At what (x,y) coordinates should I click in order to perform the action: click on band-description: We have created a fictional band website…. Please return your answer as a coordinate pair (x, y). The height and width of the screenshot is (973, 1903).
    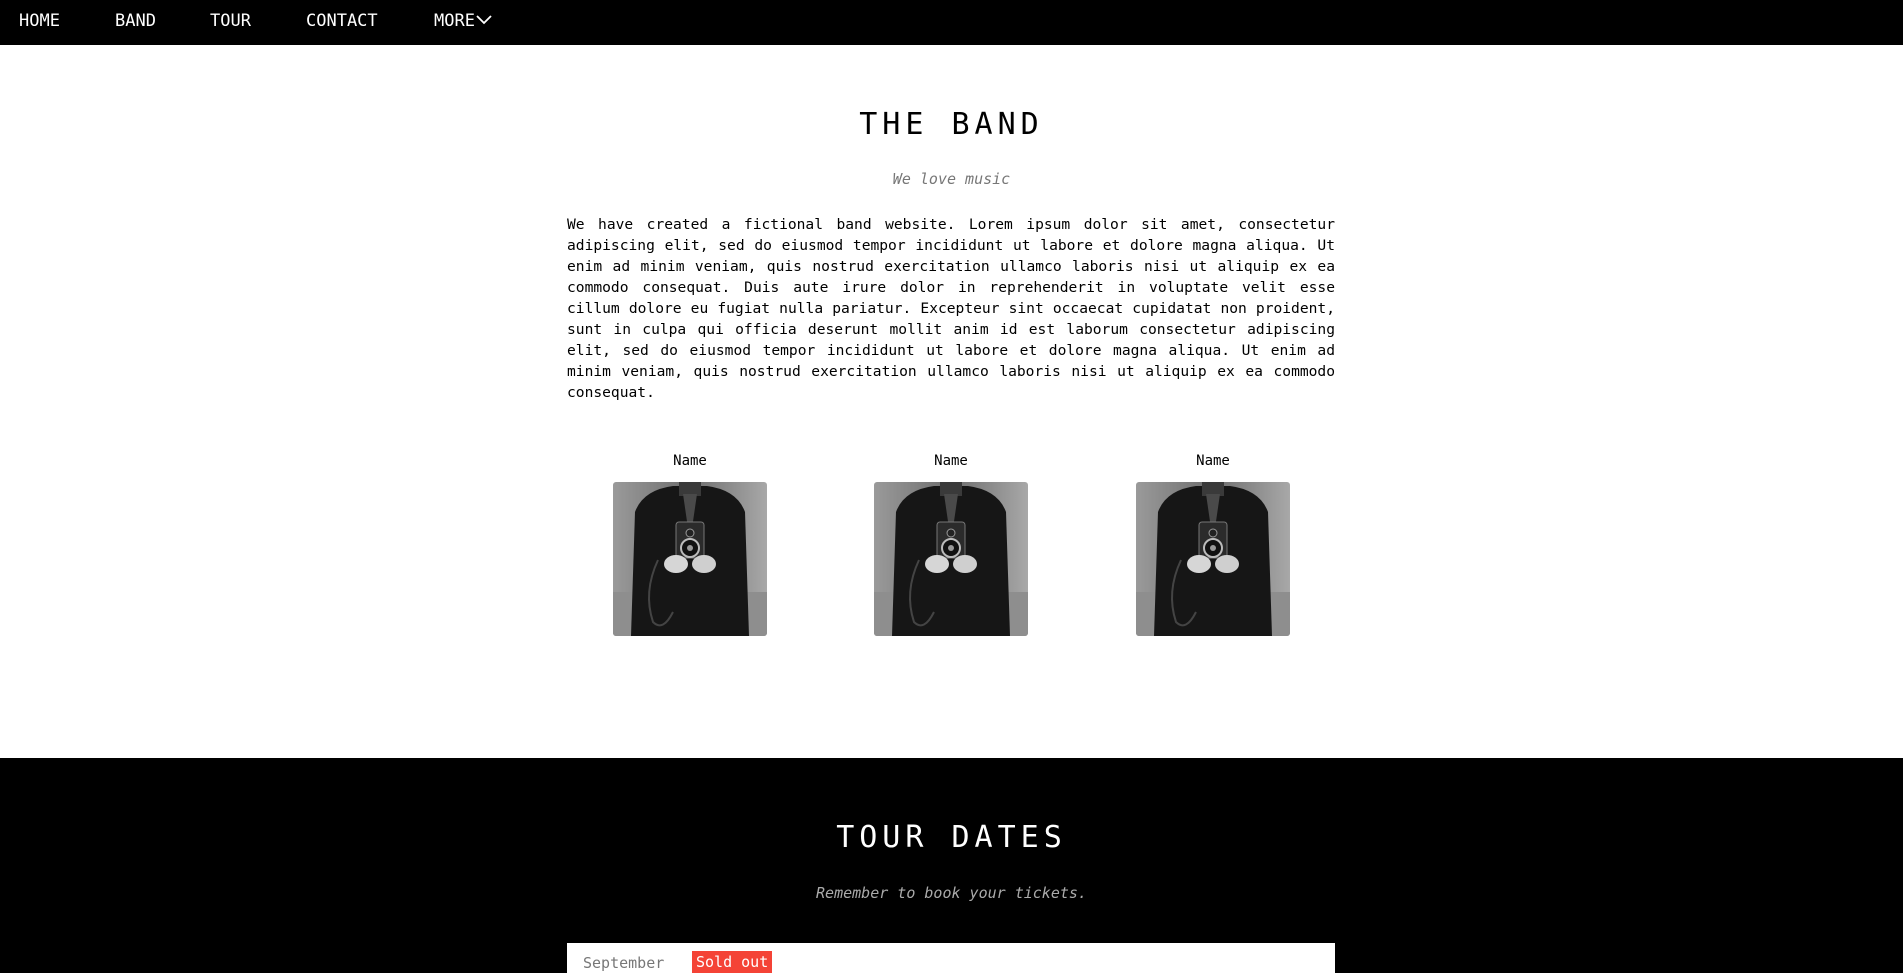
    Looking at the image, I should click on (951, 308).